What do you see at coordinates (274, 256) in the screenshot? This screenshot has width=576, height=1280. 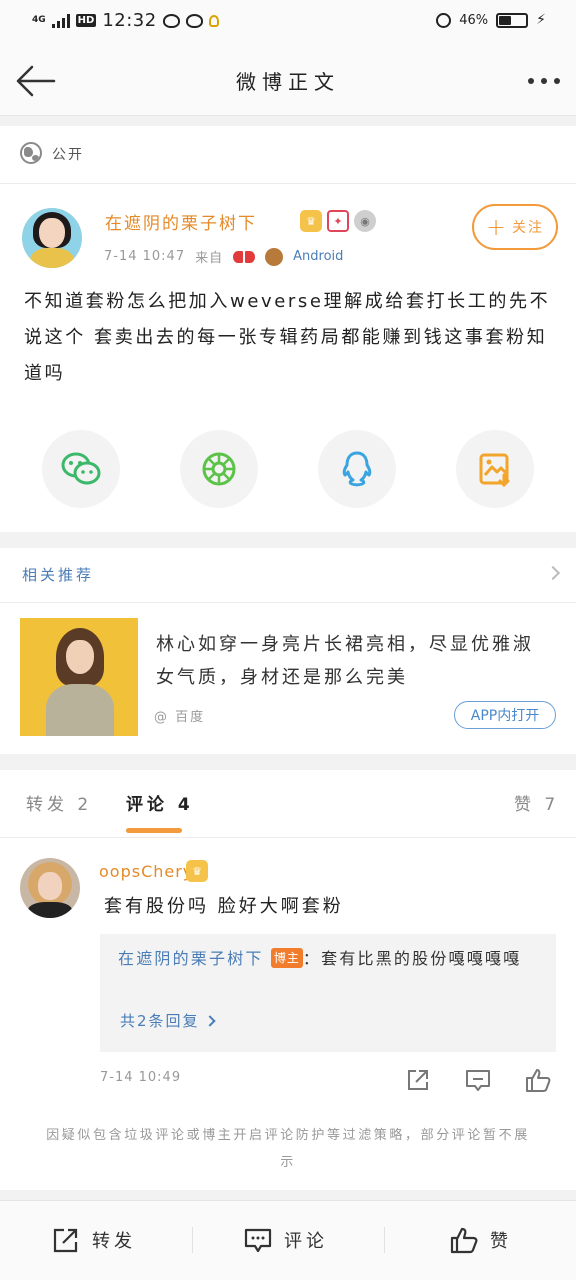 I see `bear-icon` at bounding box center [274, 256].